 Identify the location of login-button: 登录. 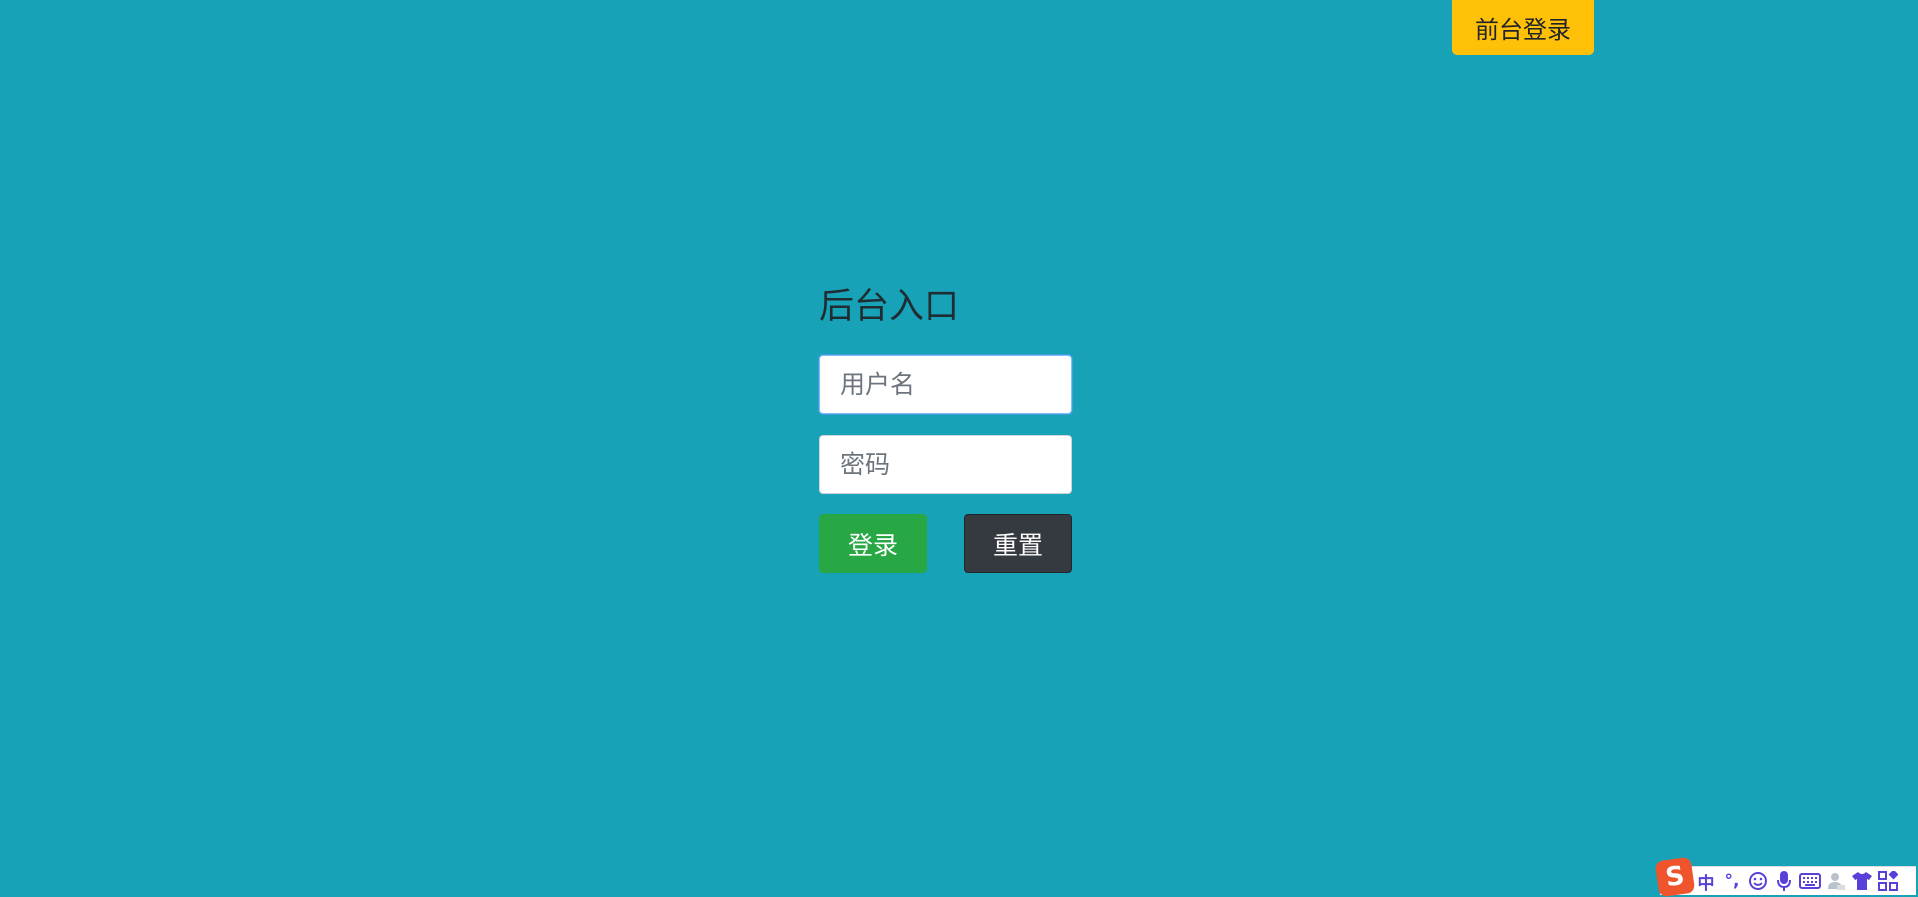
(873, 543).